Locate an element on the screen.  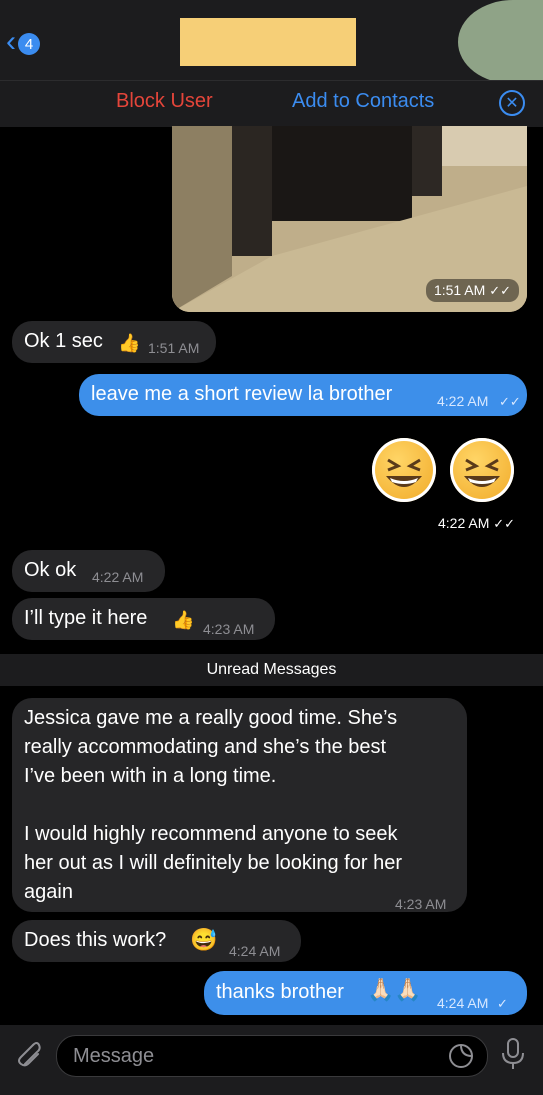
sticker-icon is located at coordinates (461, 1056).